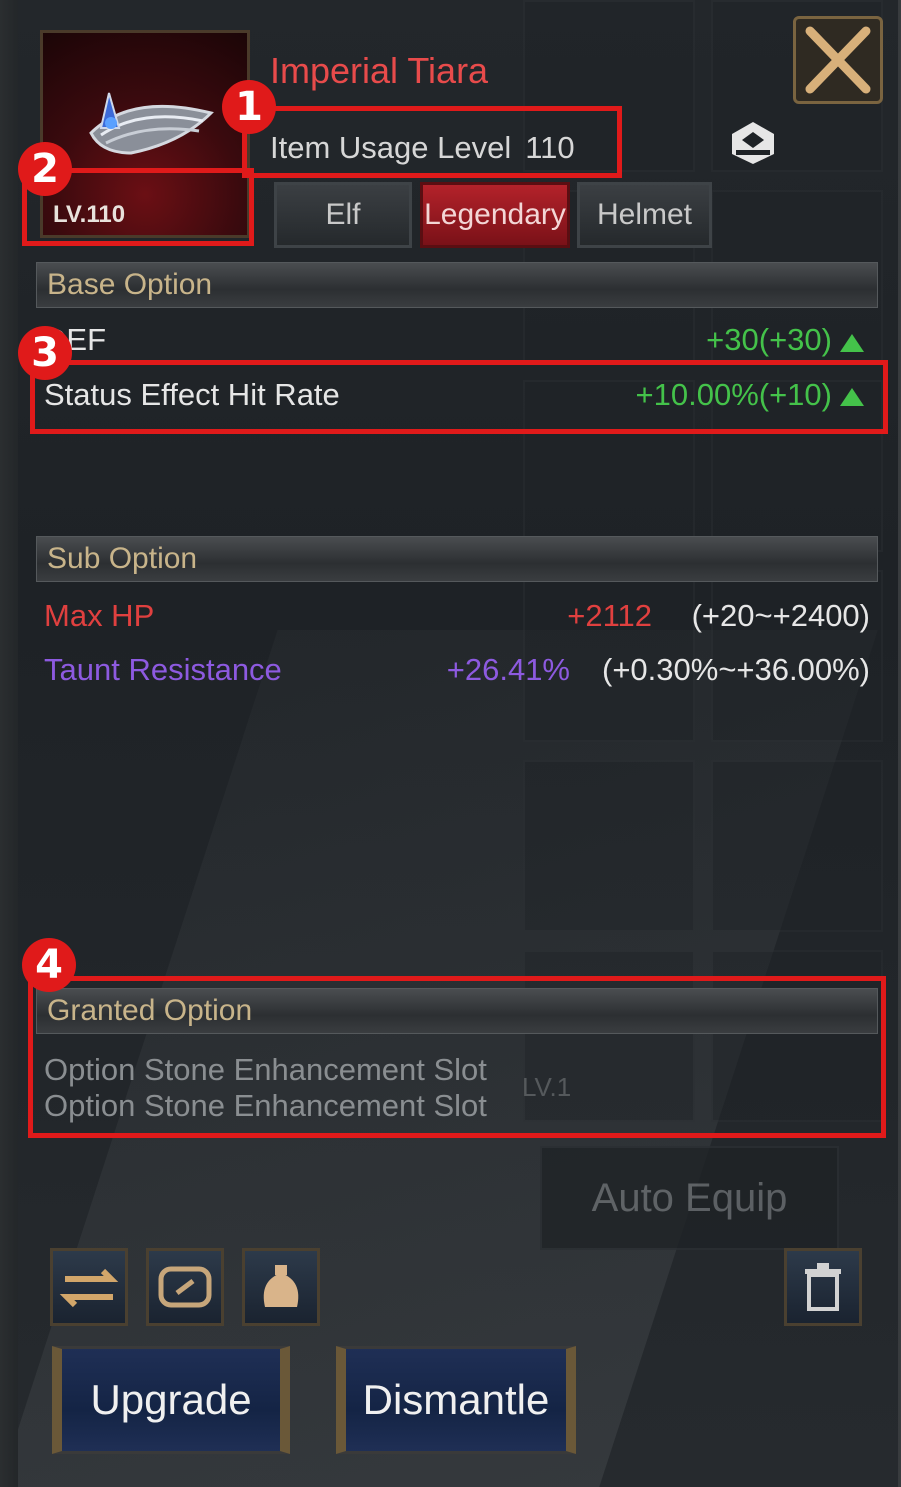  What do you see at coordinates (457, 285) in the screenshot?
I see `base-option-header: Base Option` at bounding box center [457, 285].